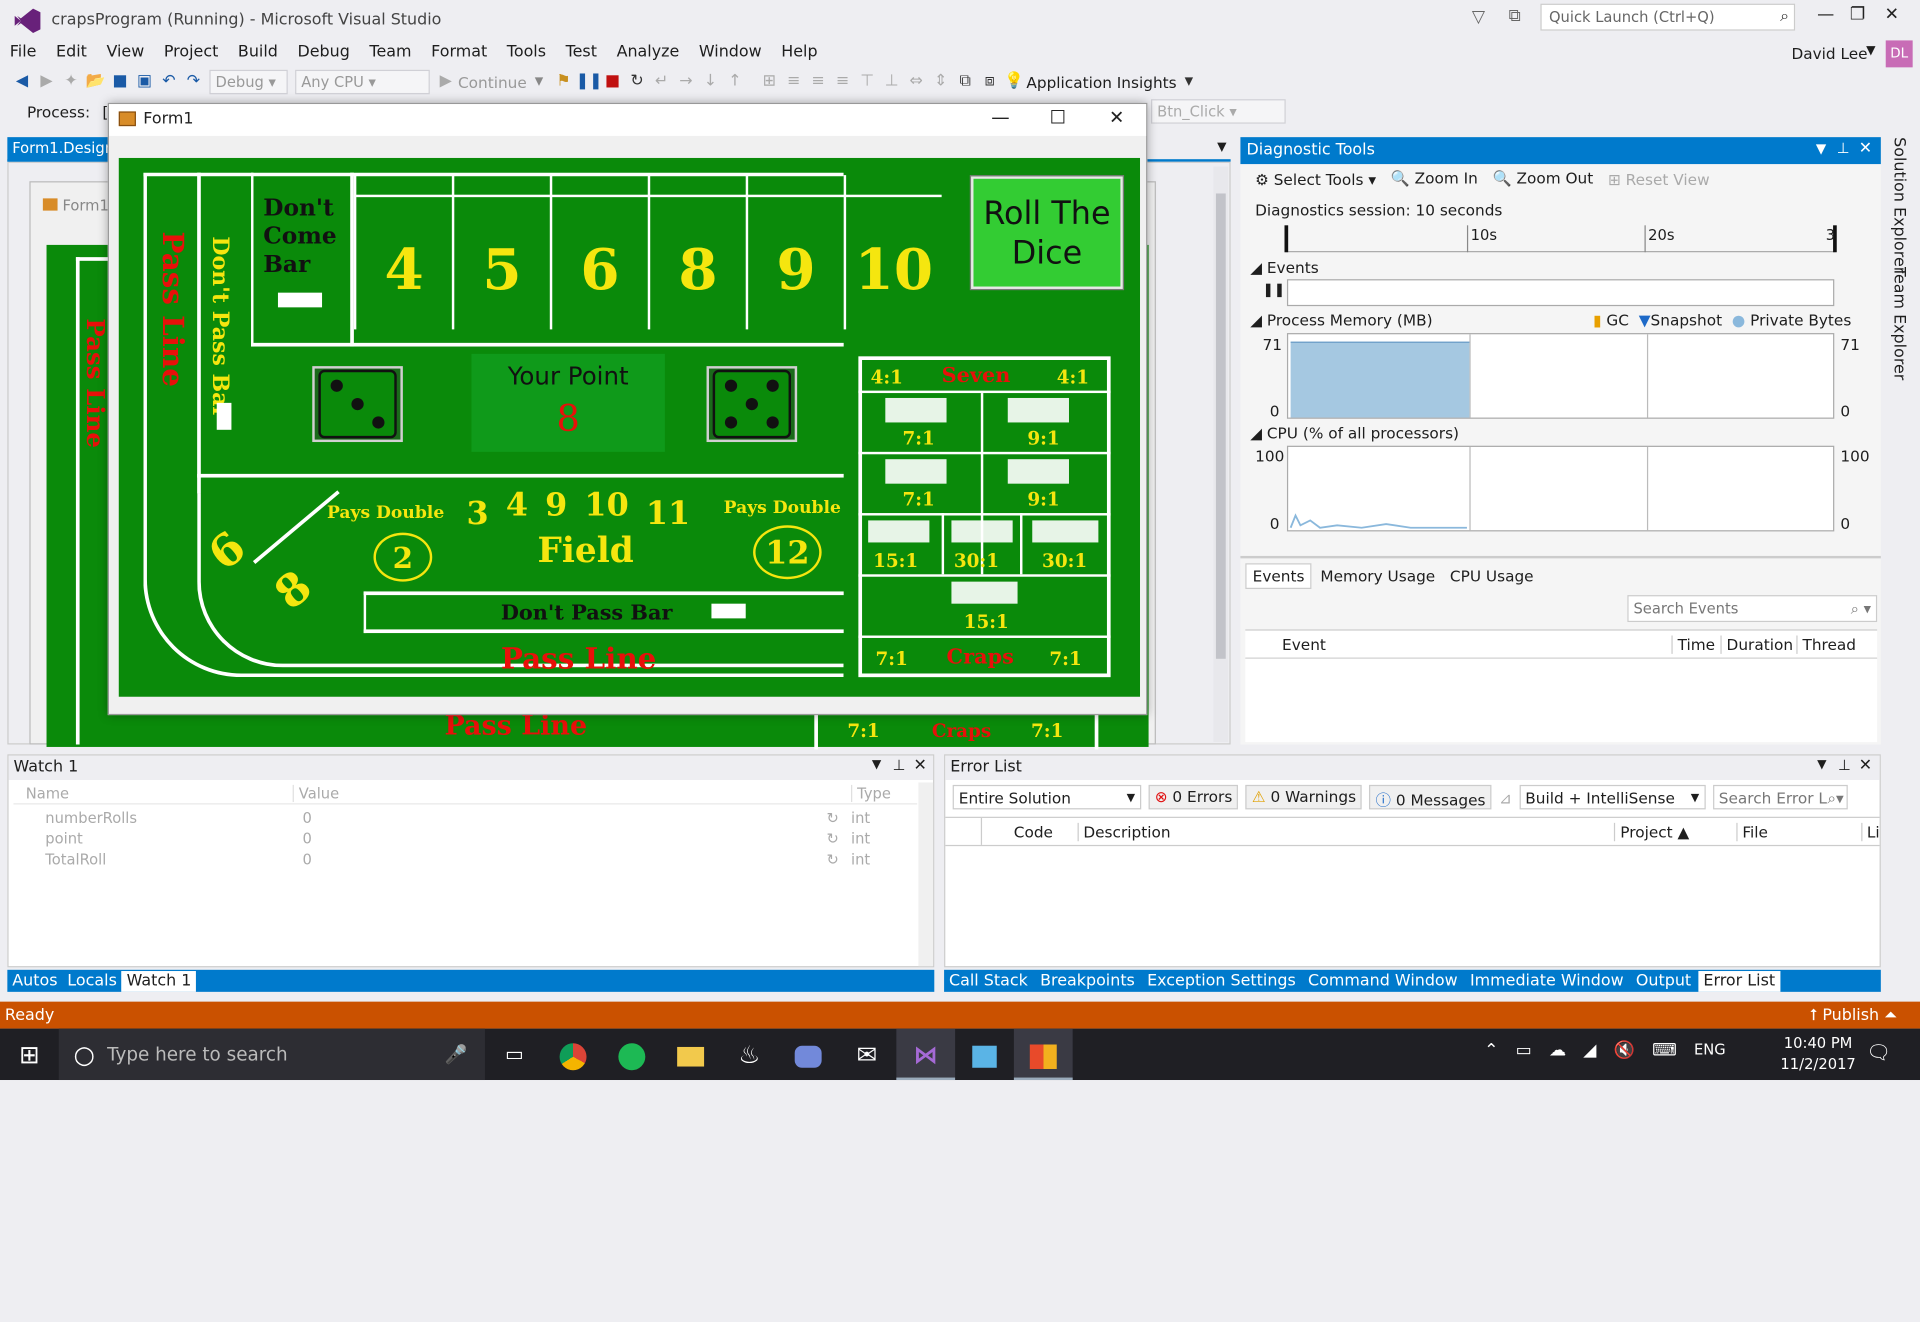  What do you see at coordinates (1870, 831) in the screenshot?
I see `col-line: Li` at bounding box center [1870, 831].